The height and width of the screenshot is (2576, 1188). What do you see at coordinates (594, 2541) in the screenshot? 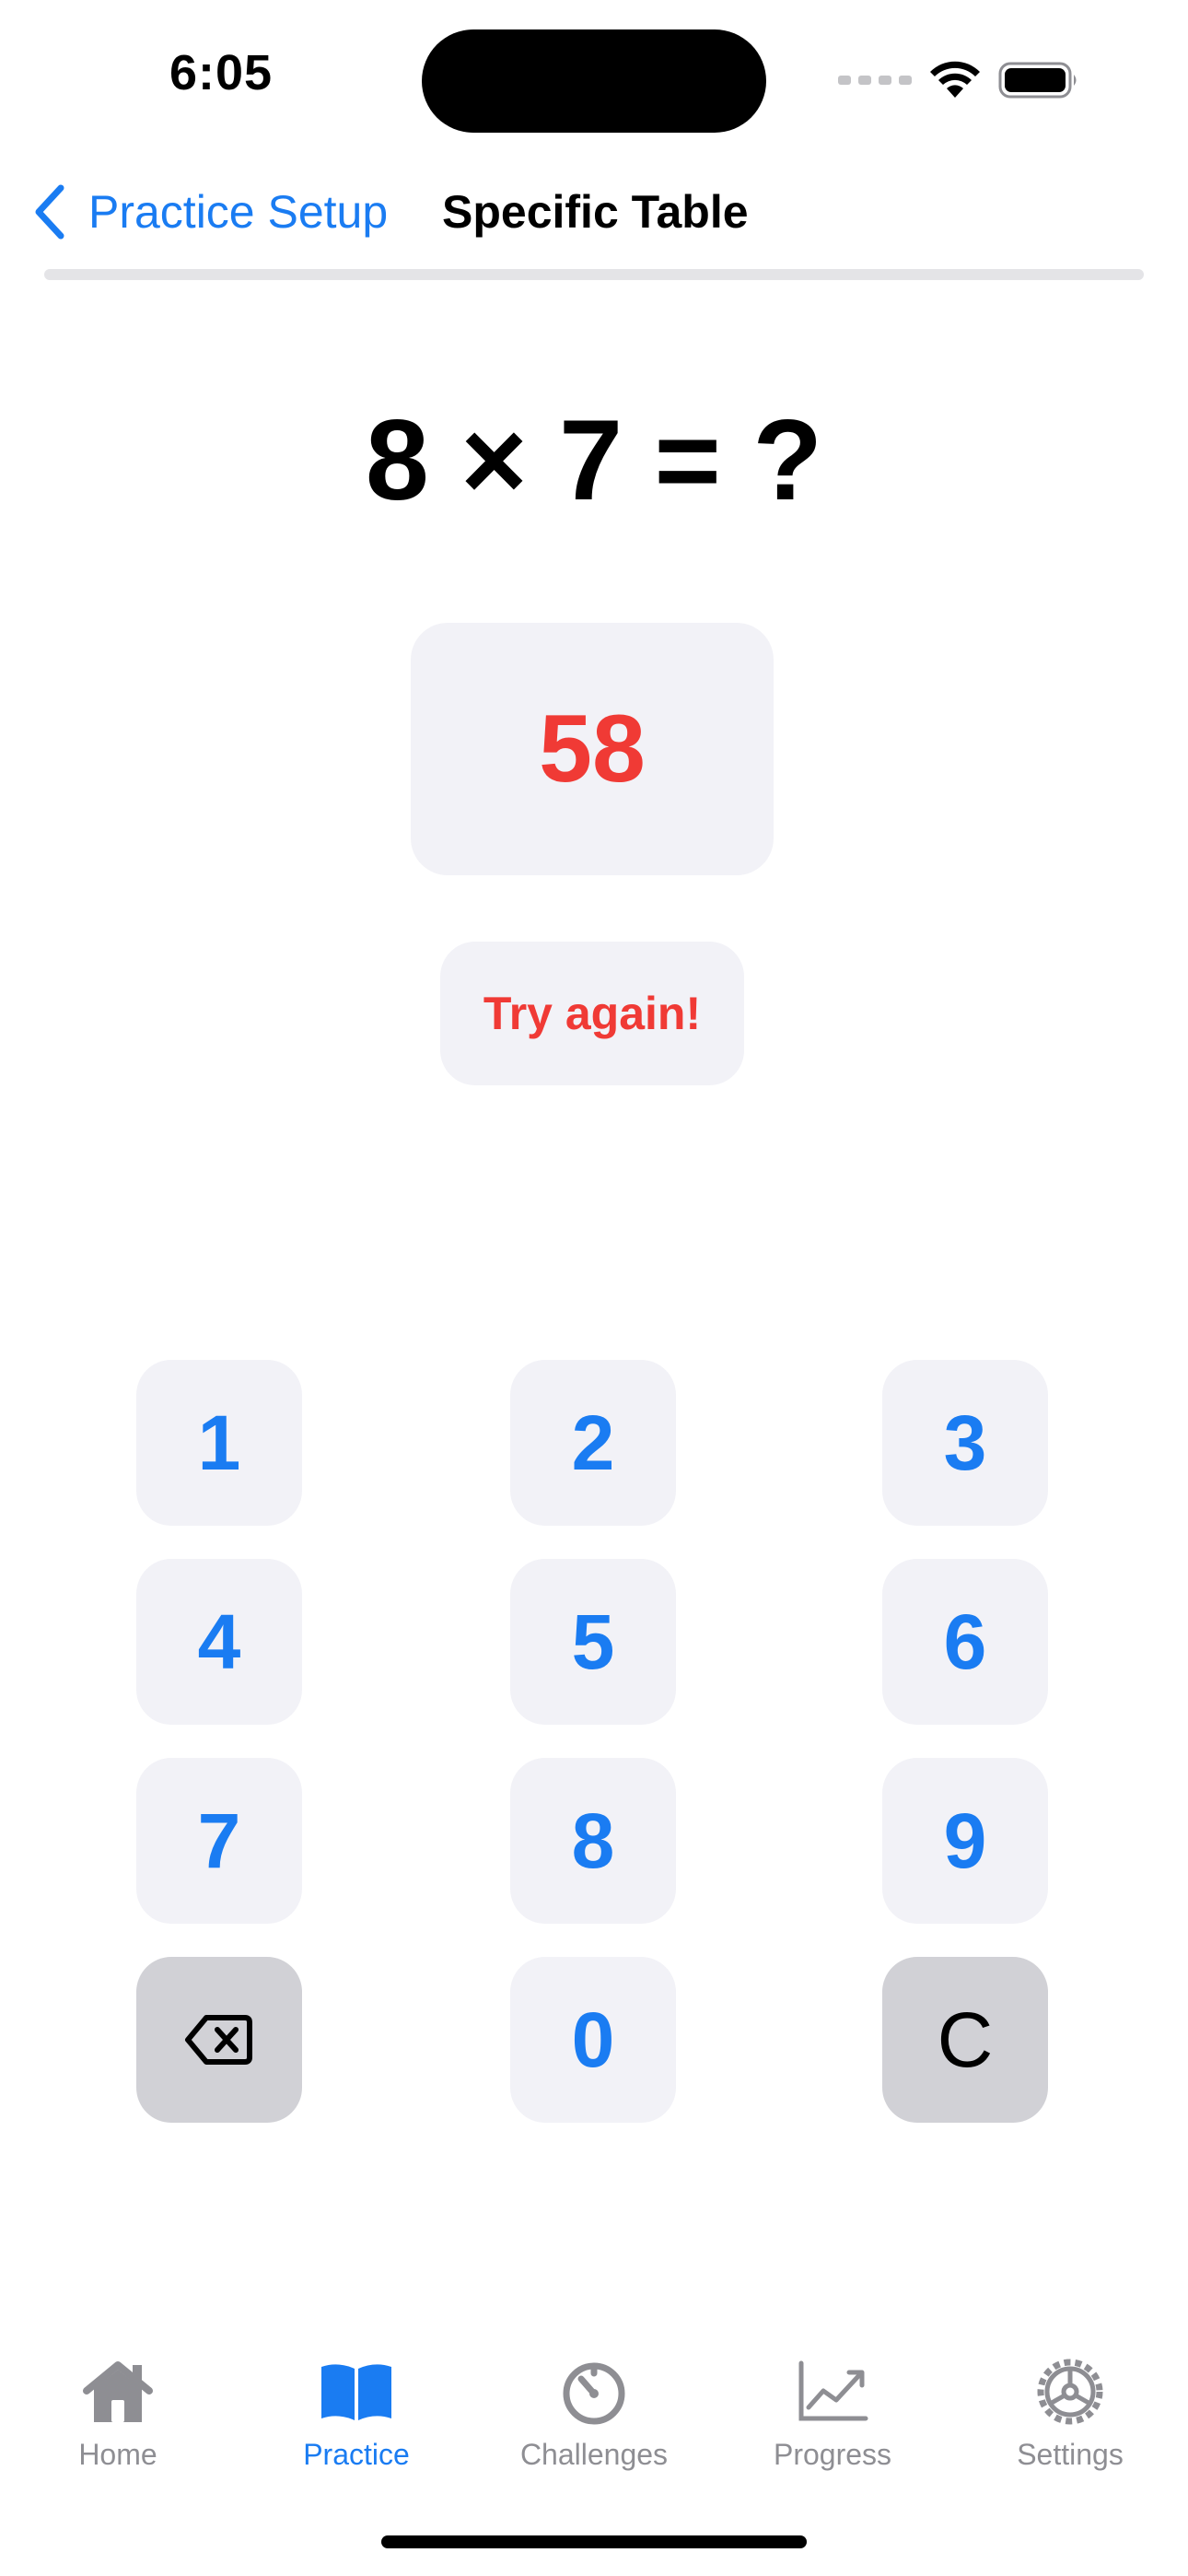
I see `home-indicator` at bounding box center [594, 2541].